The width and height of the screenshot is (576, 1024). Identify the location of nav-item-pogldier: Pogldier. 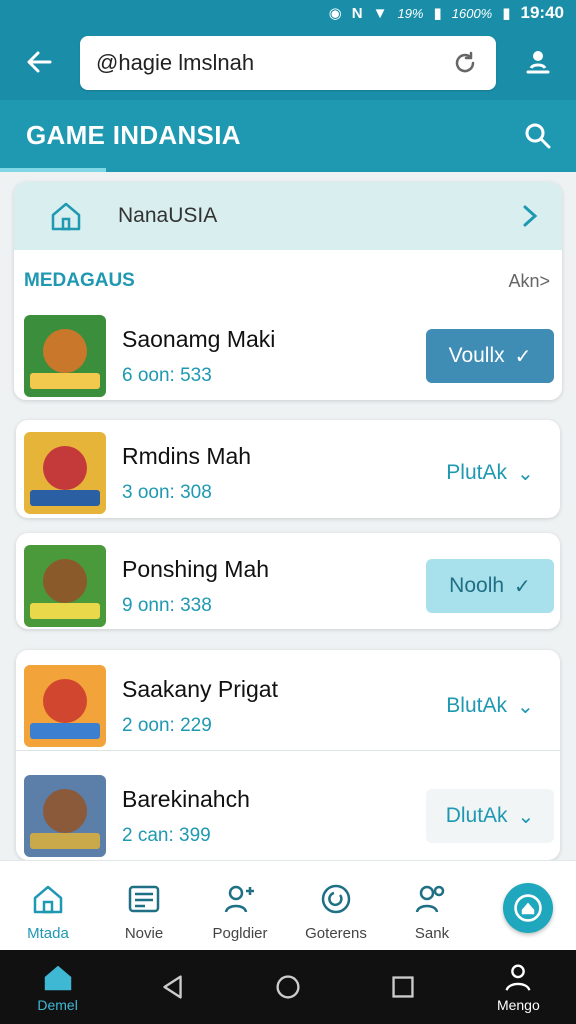
(240, 905).